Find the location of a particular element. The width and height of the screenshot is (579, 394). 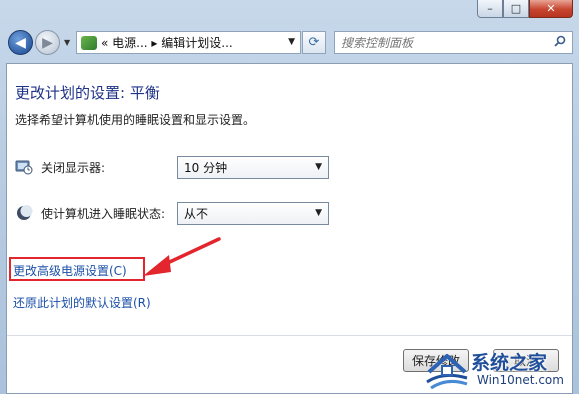

address-dropdown-icon: ▼ is located at coordinates (291, 42).